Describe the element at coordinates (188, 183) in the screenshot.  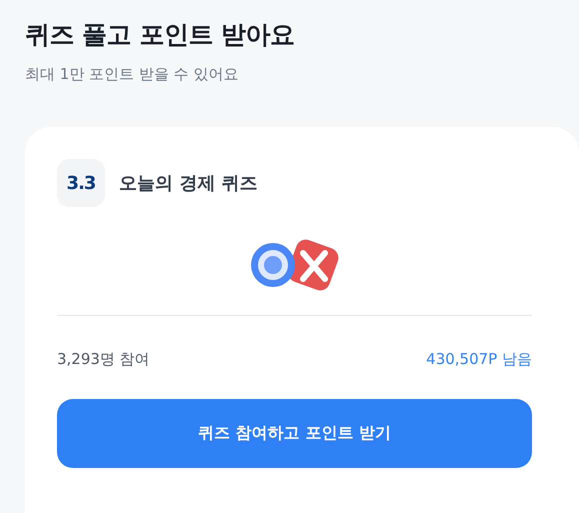
I see `quiz-title: 오늘의 경제 퀴즈` at that location.